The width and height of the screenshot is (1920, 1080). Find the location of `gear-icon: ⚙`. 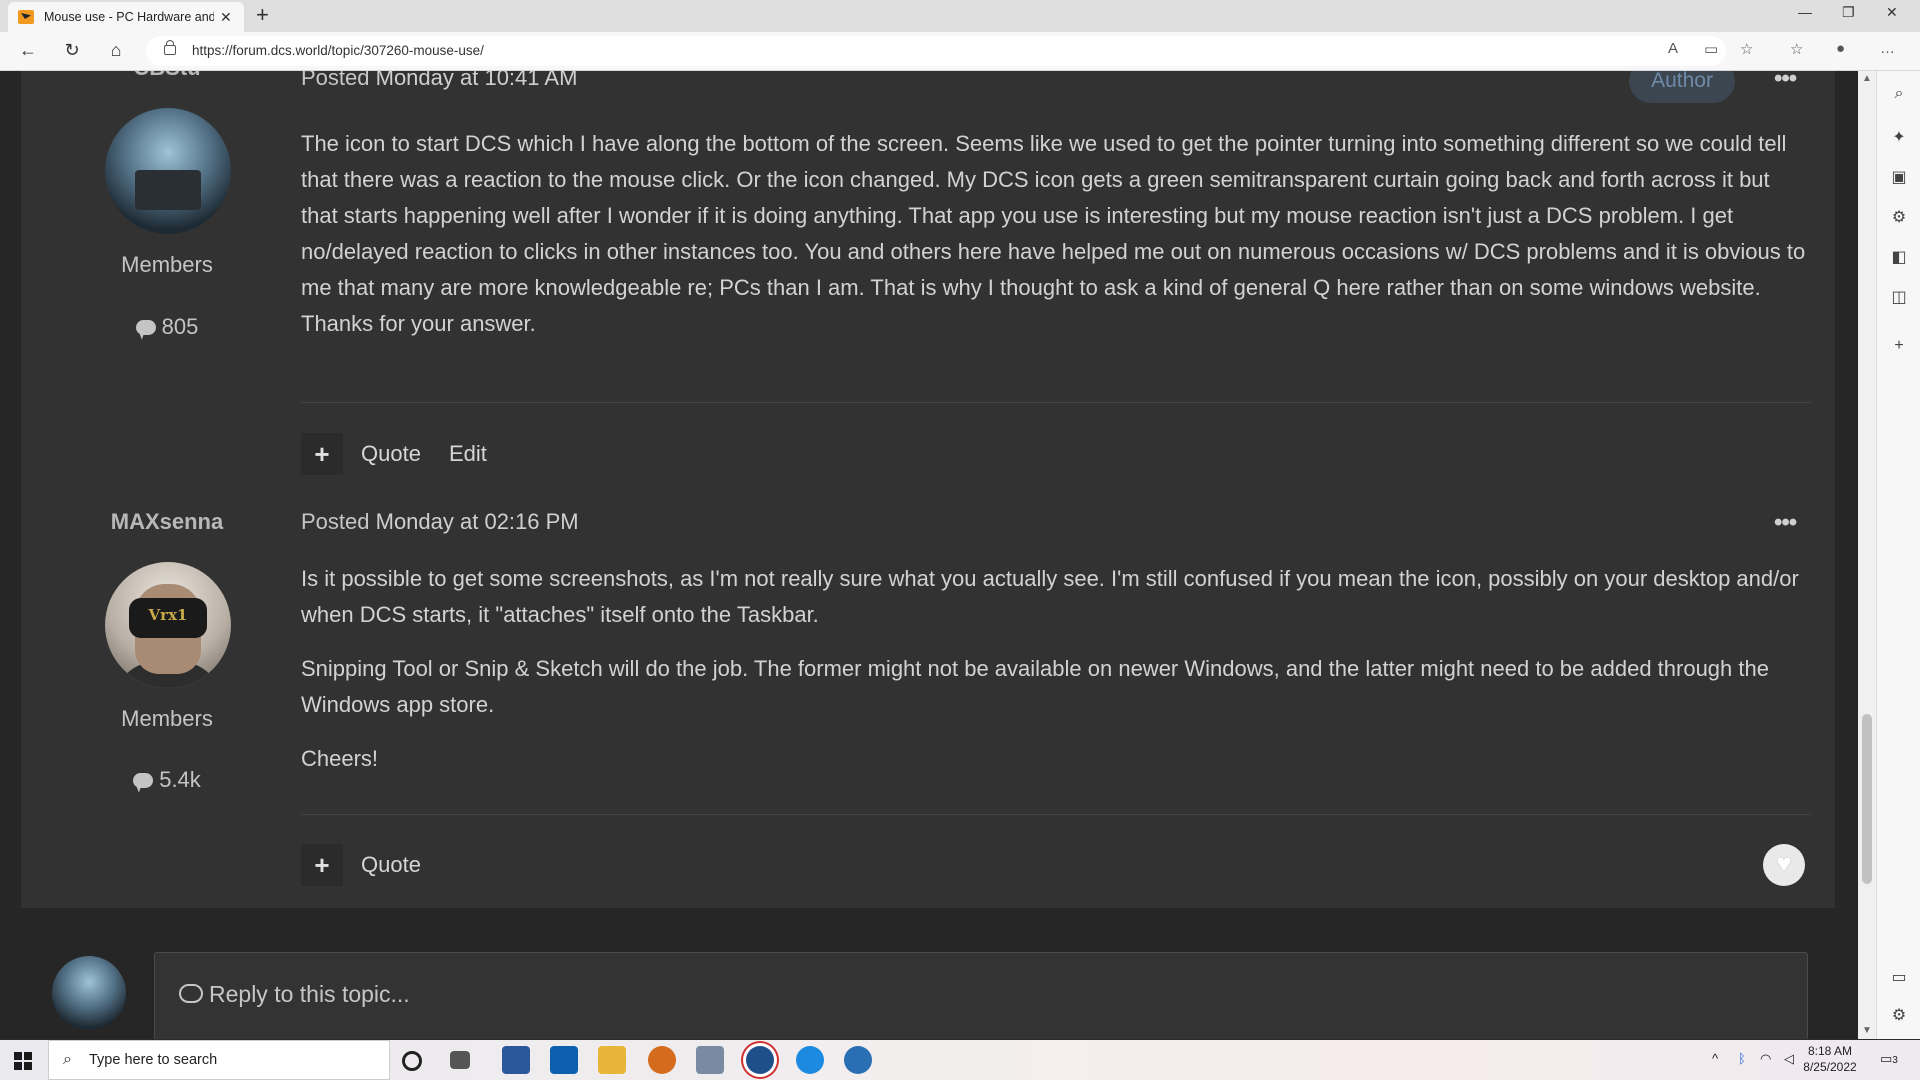

gear-icon: ⚙ is located at coordinates (1899, 1015).